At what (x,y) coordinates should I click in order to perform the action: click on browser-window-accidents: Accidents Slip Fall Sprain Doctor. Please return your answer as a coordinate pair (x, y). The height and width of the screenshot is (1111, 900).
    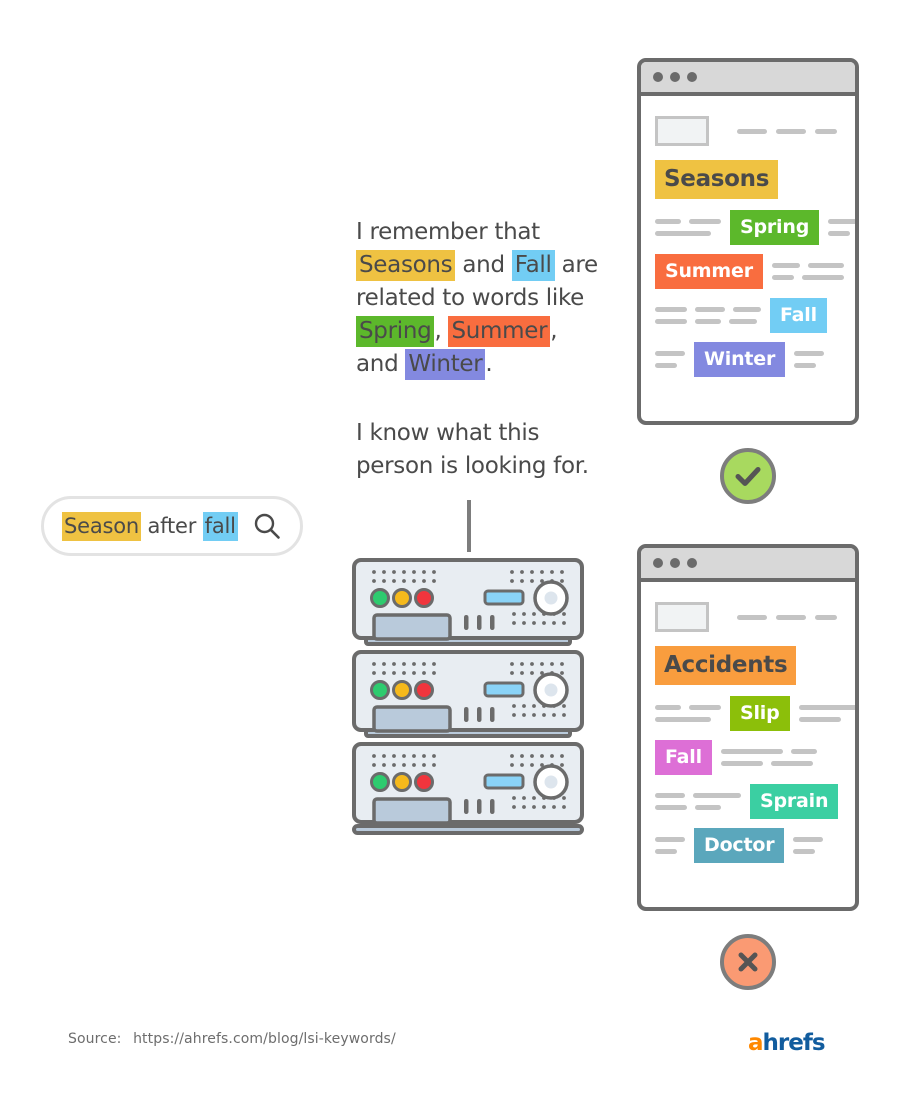
    Looking at the image, I should click on (748, 727).